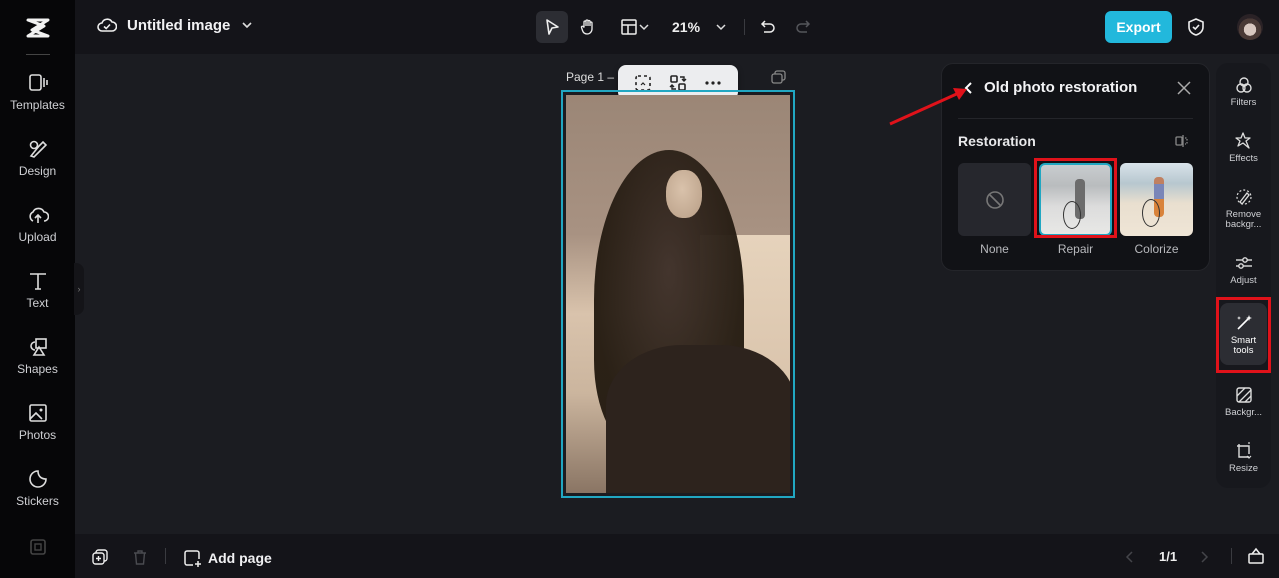  I want to click on panel-header: Old photo restoration, so click(1049, 87).